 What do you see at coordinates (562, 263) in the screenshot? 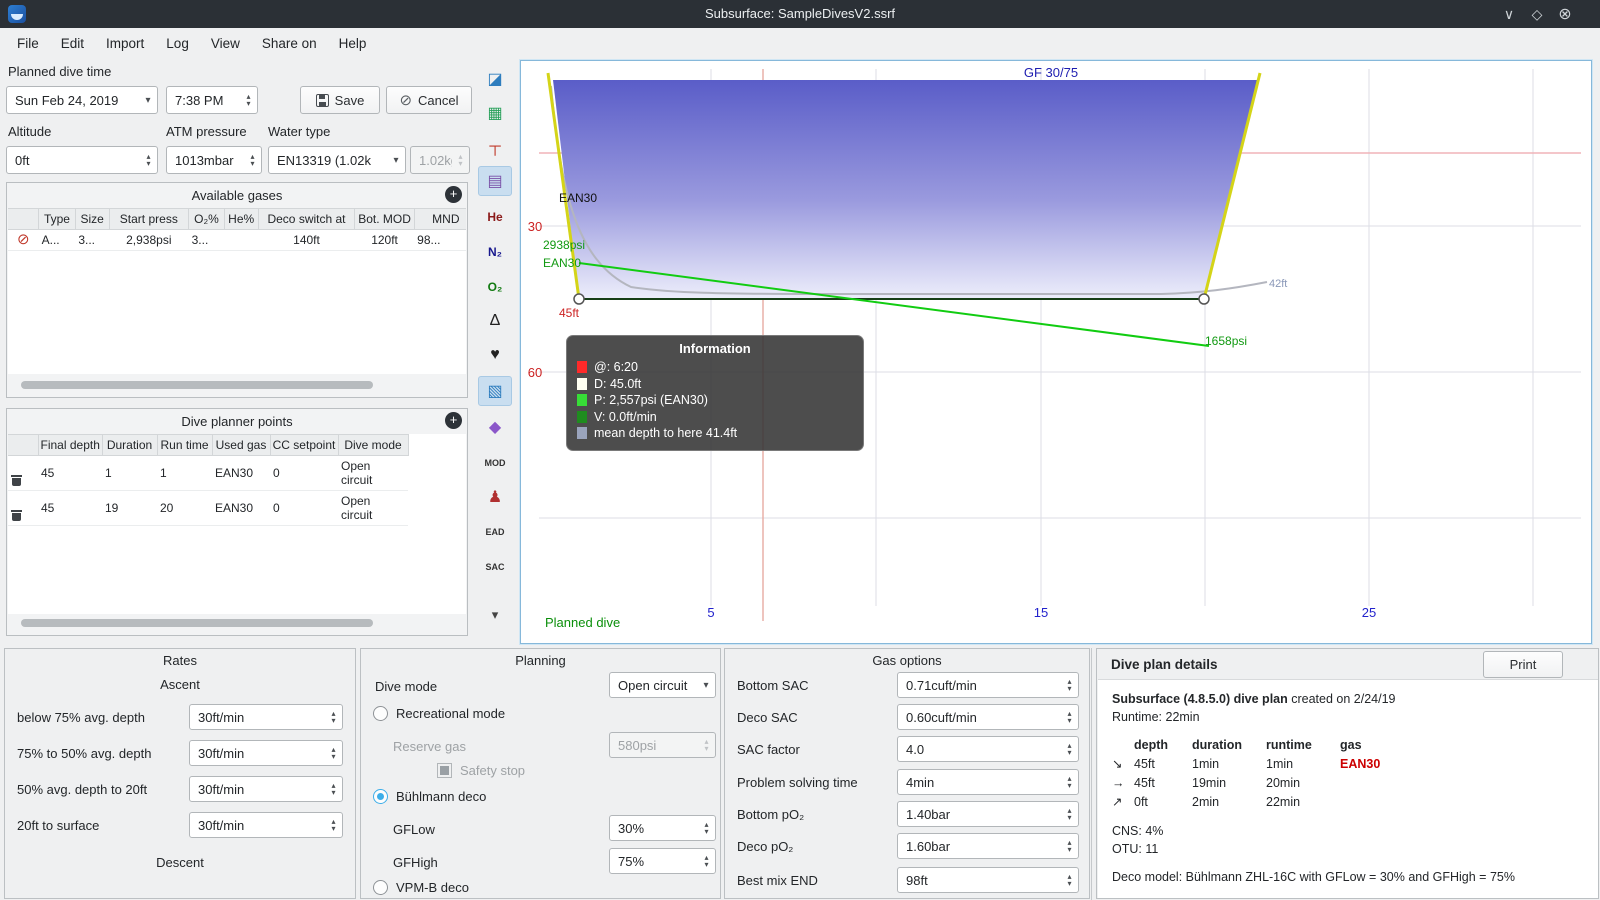
I see `start-gas-label: EAN30` at bounding box center [562, 263].